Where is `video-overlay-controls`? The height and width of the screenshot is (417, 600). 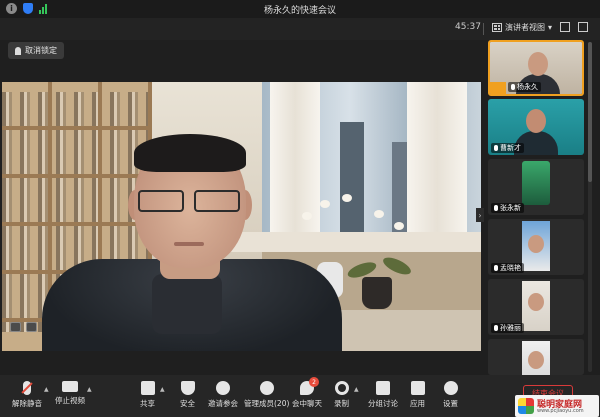
video-overlay-controls is located at coordinates (23, 327).